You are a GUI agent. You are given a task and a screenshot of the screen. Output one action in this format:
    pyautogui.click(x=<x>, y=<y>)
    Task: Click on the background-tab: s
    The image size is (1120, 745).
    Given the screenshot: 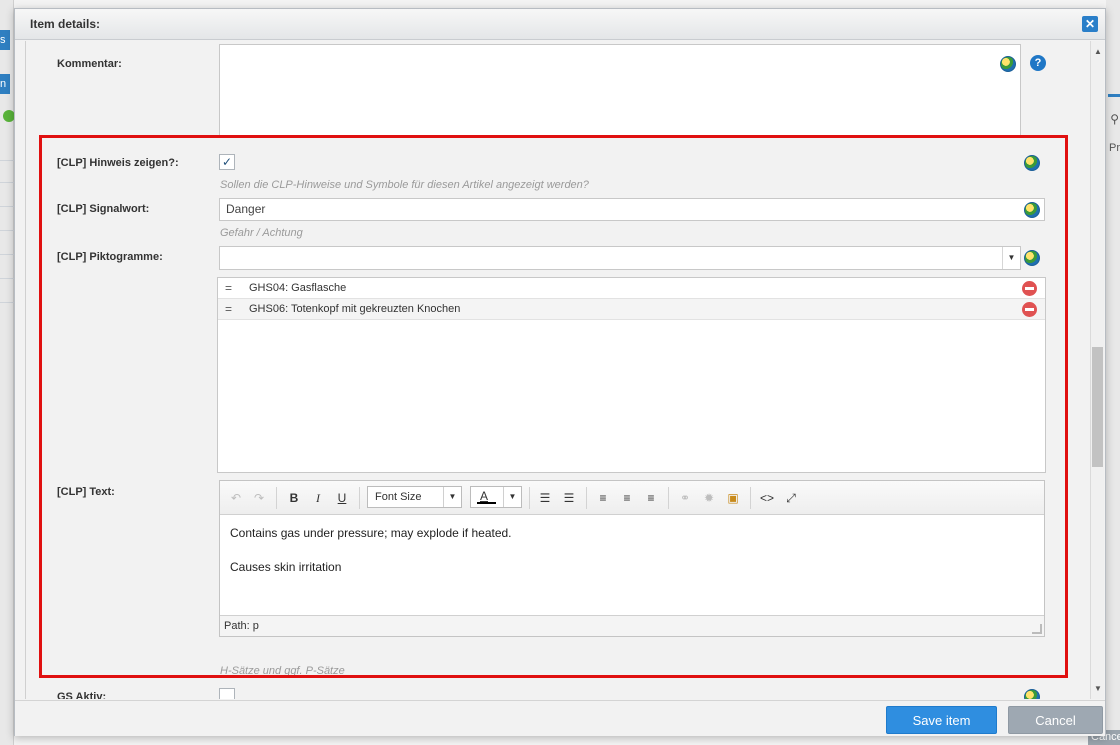 What is the action you would take?
    pyautogui.click(x=5, y=40)
    